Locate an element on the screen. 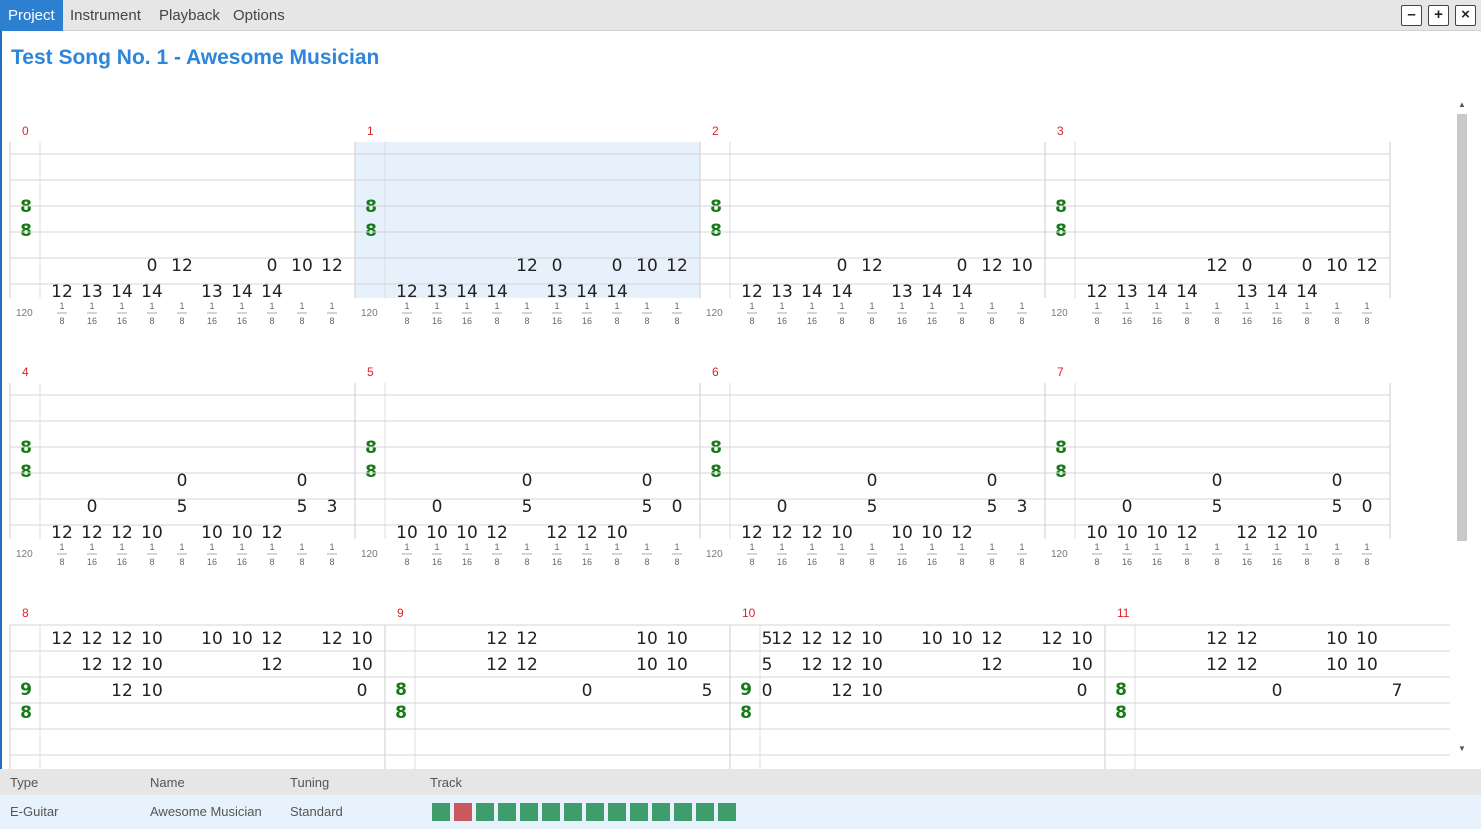 This screenshot has width=1481, height=829. close-button: × is located at coordinates (1465, 15).